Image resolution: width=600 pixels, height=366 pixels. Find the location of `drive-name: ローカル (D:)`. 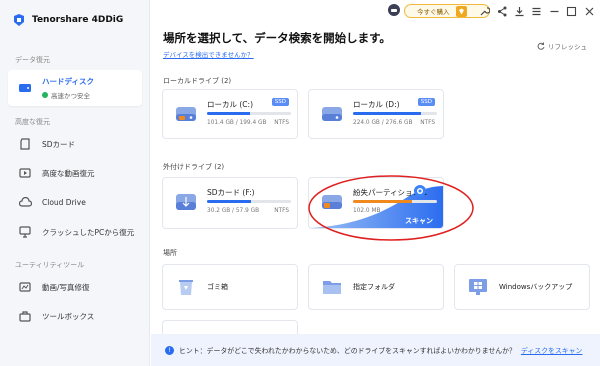

drive-name: ローカル (D:) is located at coordinates (376, 104).